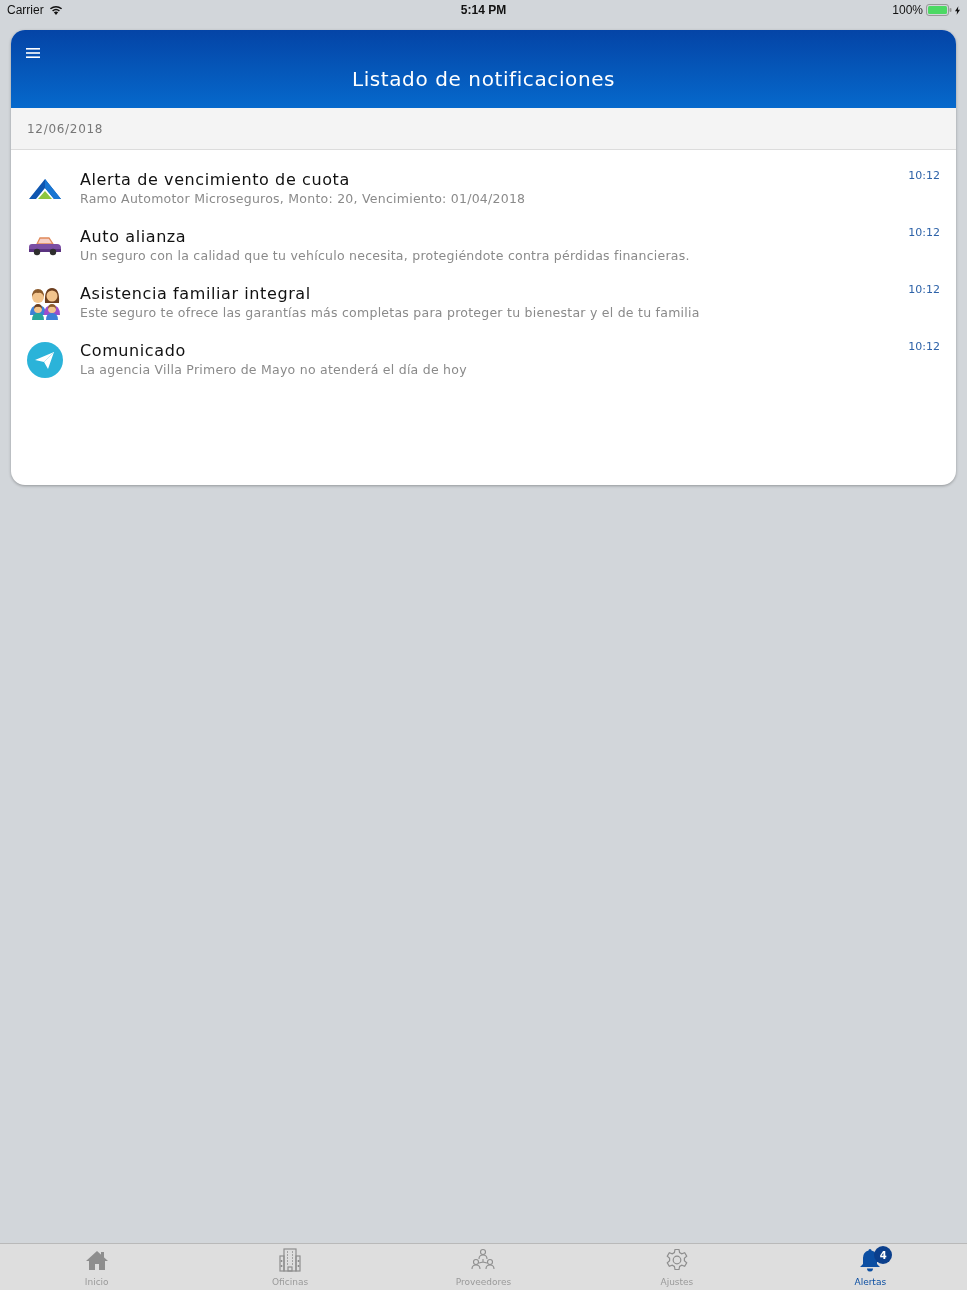 The height and width of the screenshot is (1290, 967). What do you see at coordinates (385, 256) in the screenshot?
I see `notification-text: Un seguro con la calidad que tu vehículo necesita, protegiéndote contra pérdidas financieras.` at bounding box center [385, 256].